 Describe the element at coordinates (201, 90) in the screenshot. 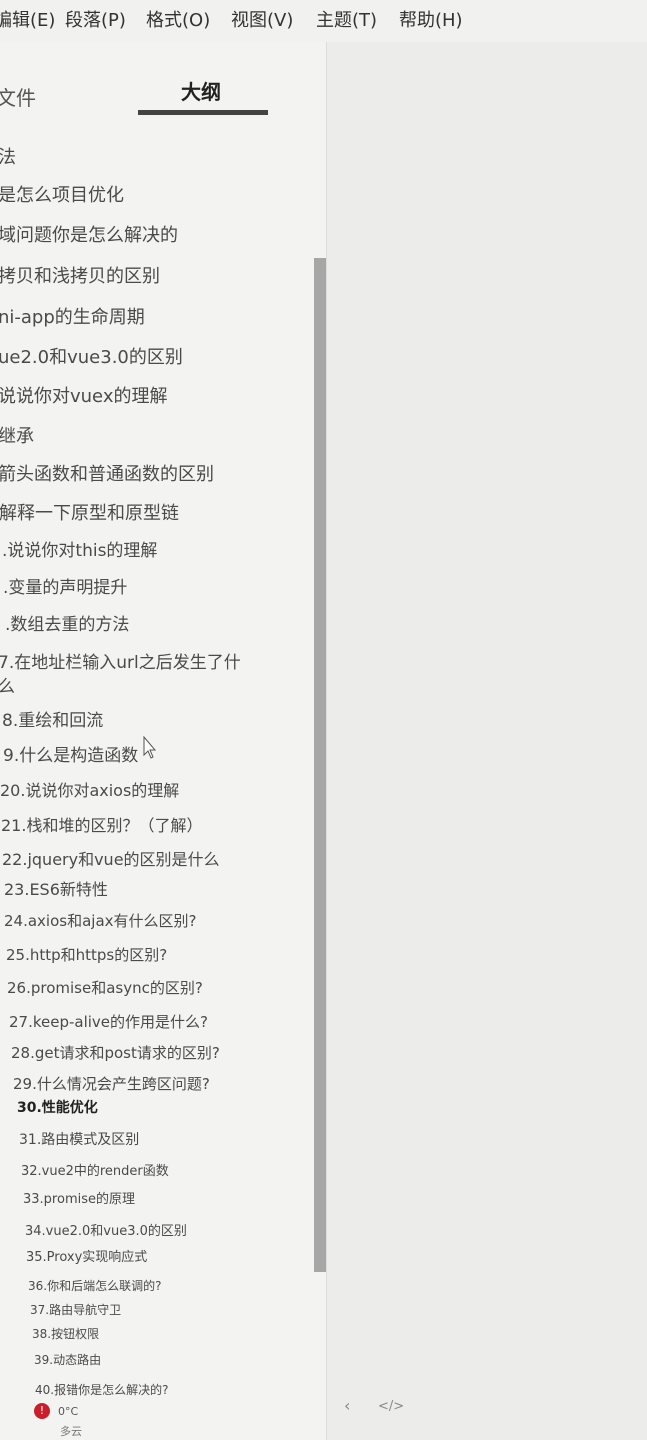

I see `tab-outline: 大纲` at that location.